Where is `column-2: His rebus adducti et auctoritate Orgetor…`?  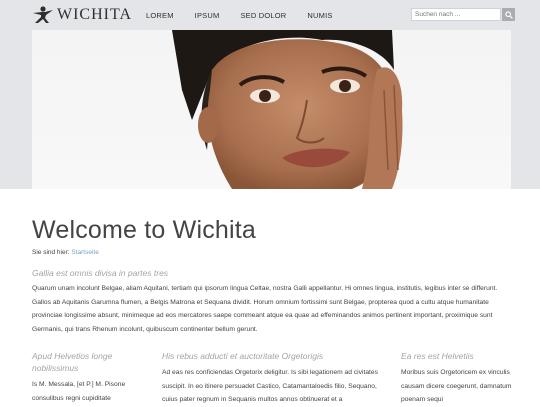 column-2: His rebus adducti et auctoritate Orgetor… is located at coordinates (272, 378).